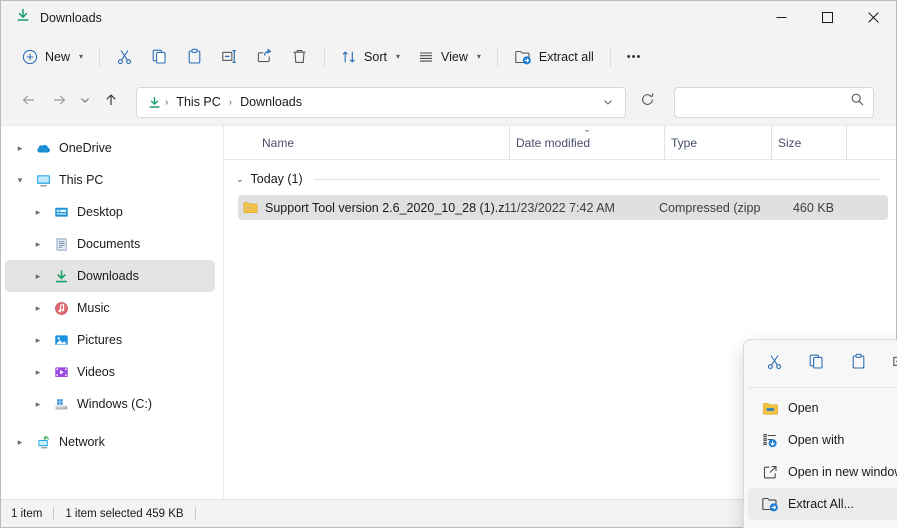  What do you see at coordinates (768, 102) in the screenshot?
I see `search-input` at bounding box center [768, 102].